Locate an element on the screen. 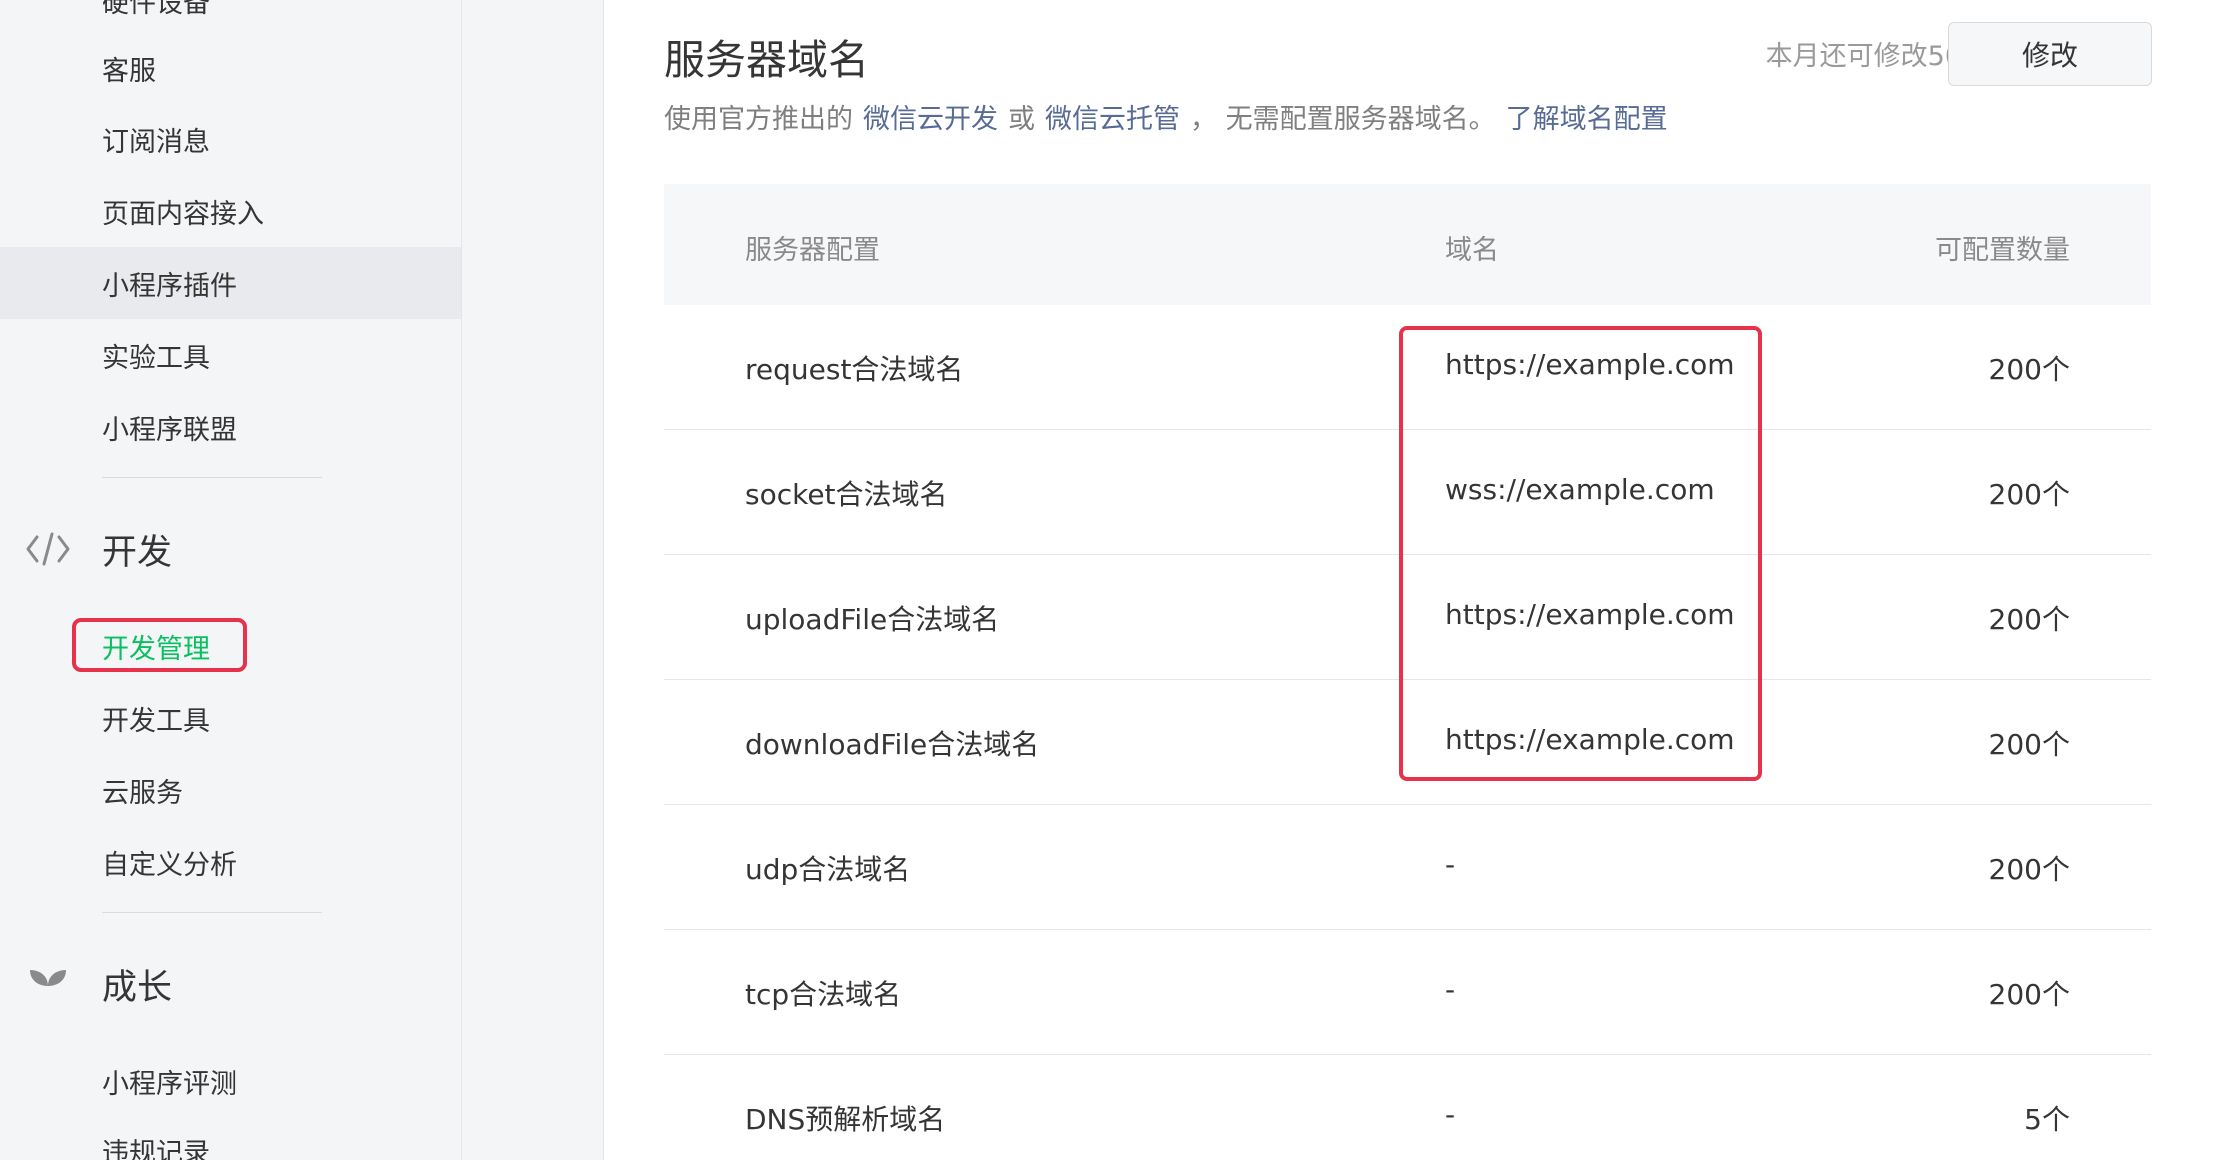  wechat-cloud-dev-link: 微信云开发 is located at coordinates (930, 119).